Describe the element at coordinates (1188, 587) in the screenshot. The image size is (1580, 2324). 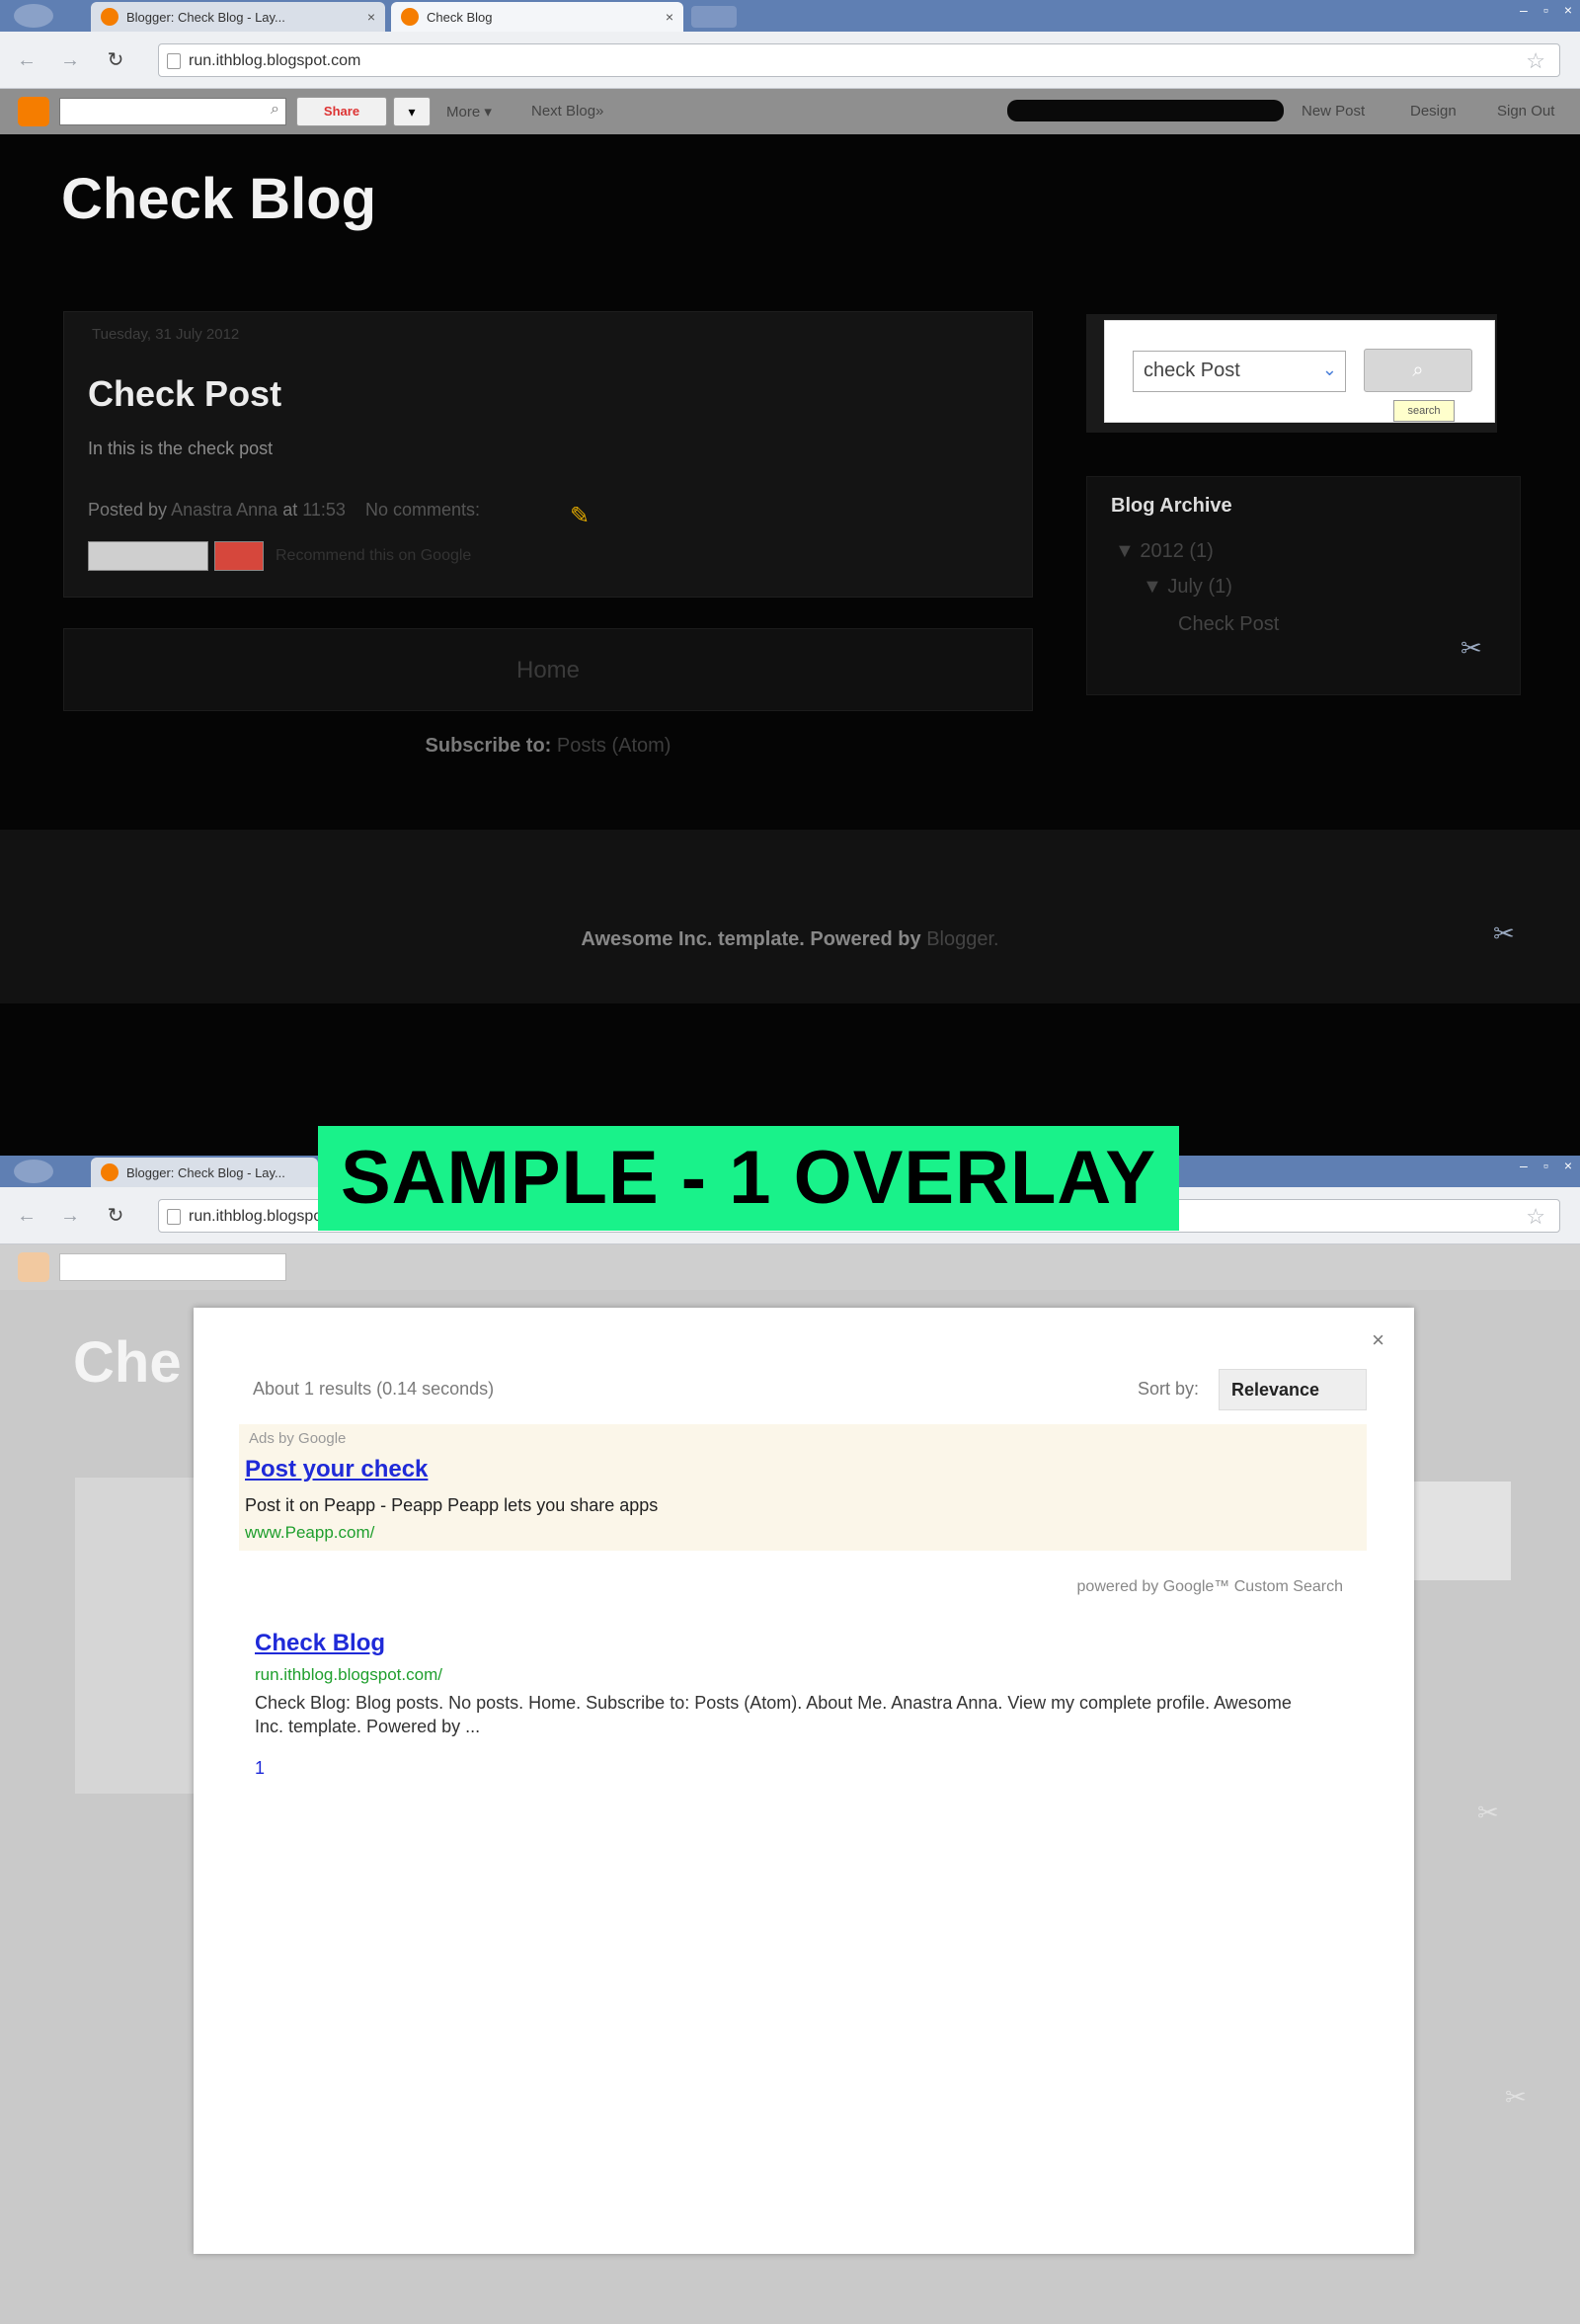
I see `archive-month-toggle: ▼ July (1)` at that location.